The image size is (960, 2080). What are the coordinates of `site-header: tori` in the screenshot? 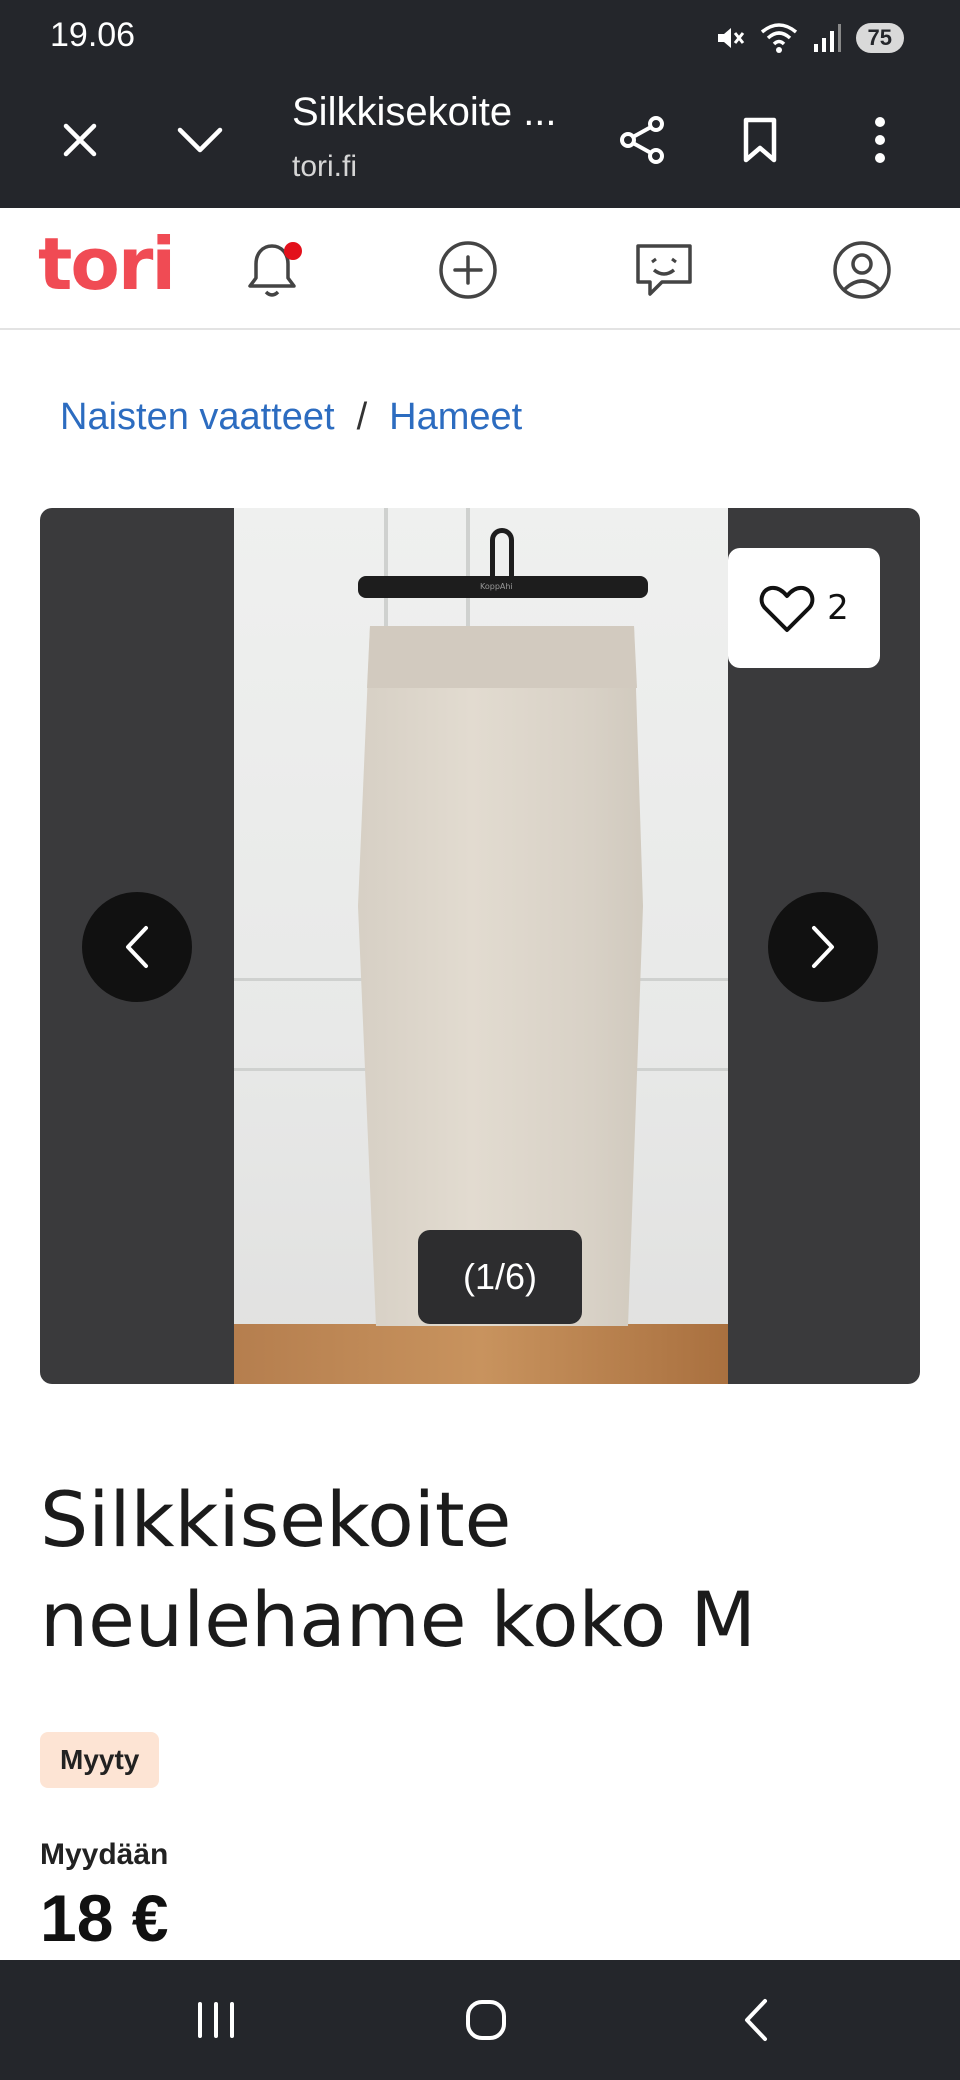 It's located at (480, 269).